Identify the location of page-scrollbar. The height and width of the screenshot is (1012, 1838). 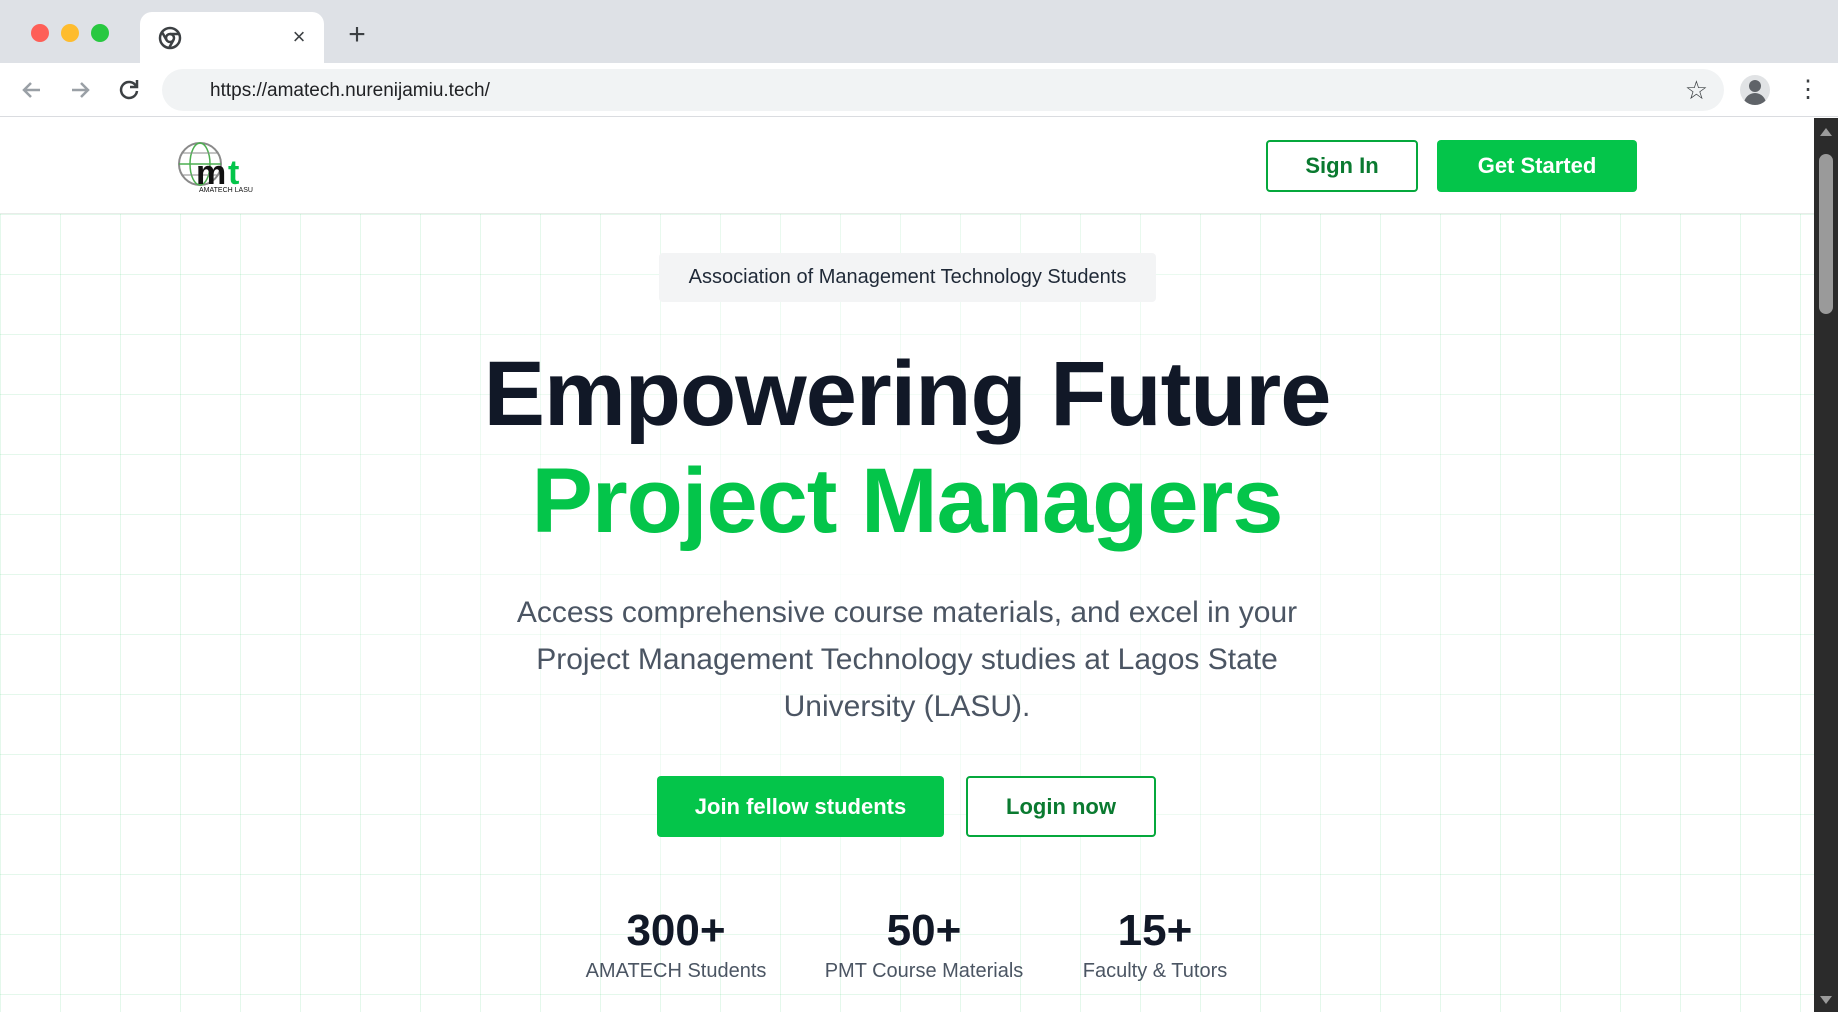
(1826, 565).